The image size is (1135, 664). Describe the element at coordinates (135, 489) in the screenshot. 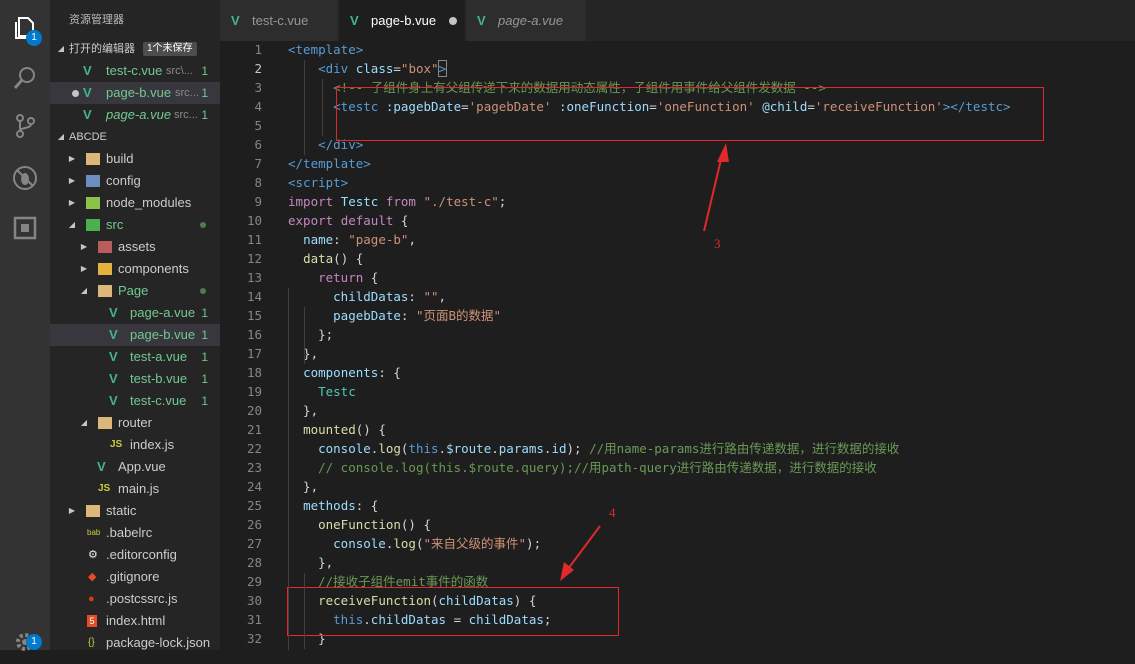

I see `tree-file: JS main.js` at that location.